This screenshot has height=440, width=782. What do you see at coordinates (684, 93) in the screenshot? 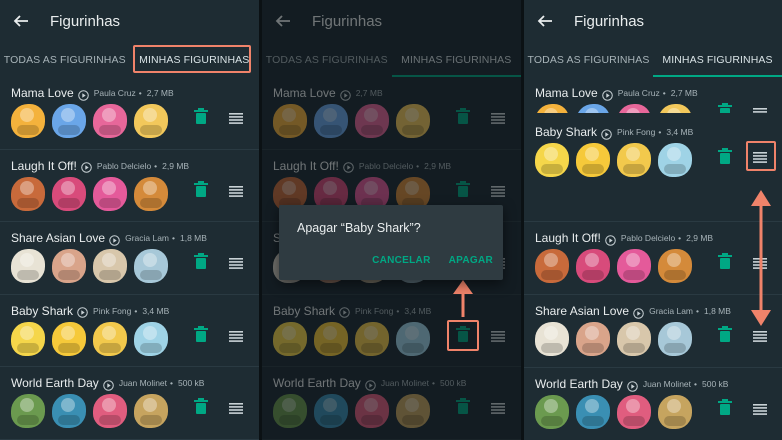
I see `pack-size: 2,7 MB` at bounding box center [684, 93].